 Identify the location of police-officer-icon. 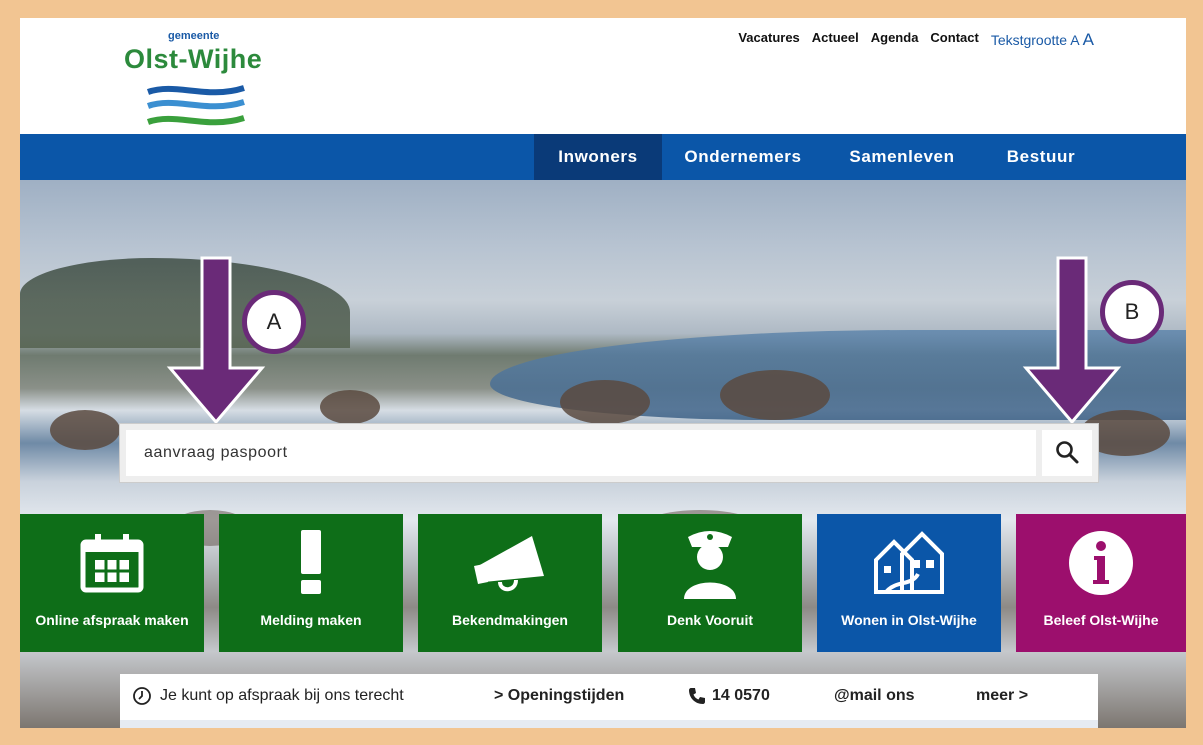
(710, 563).